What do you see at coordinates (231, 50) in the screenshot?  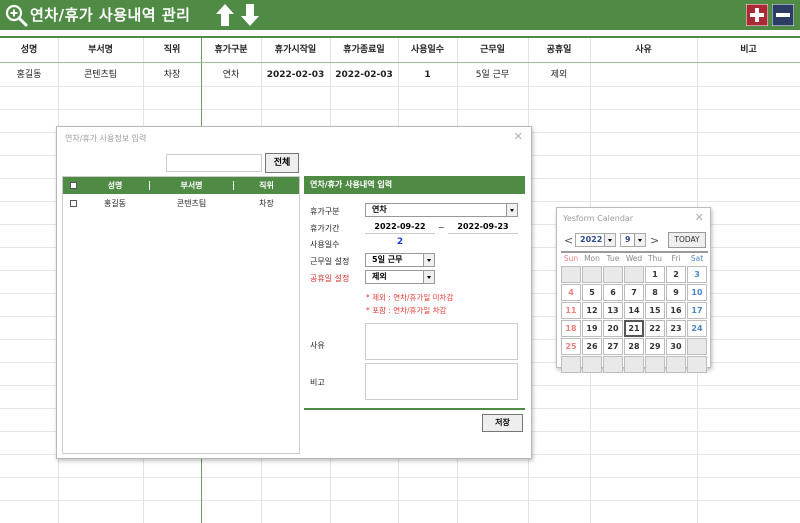 I see `header-leave-type: 휴가구분` at bounding box center [231, 50].